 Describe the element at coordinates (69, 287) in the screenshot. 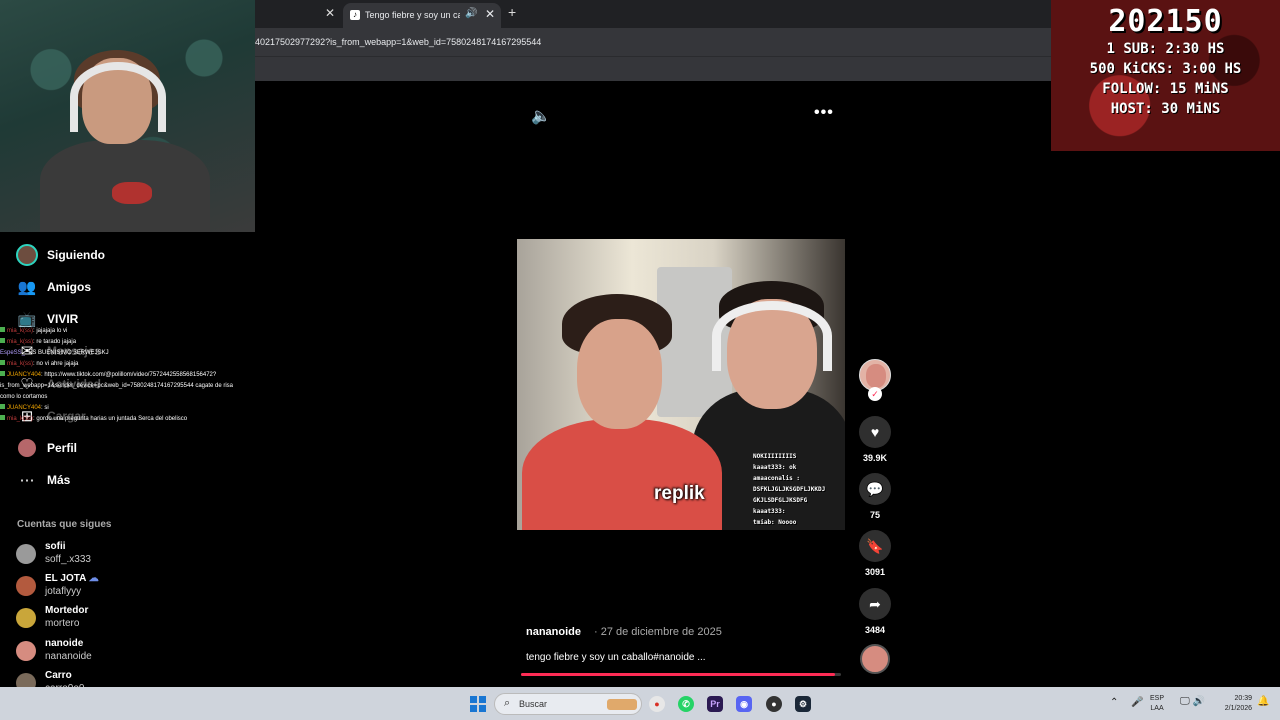

I see `sidebar-item-label: Amigos` at that location.